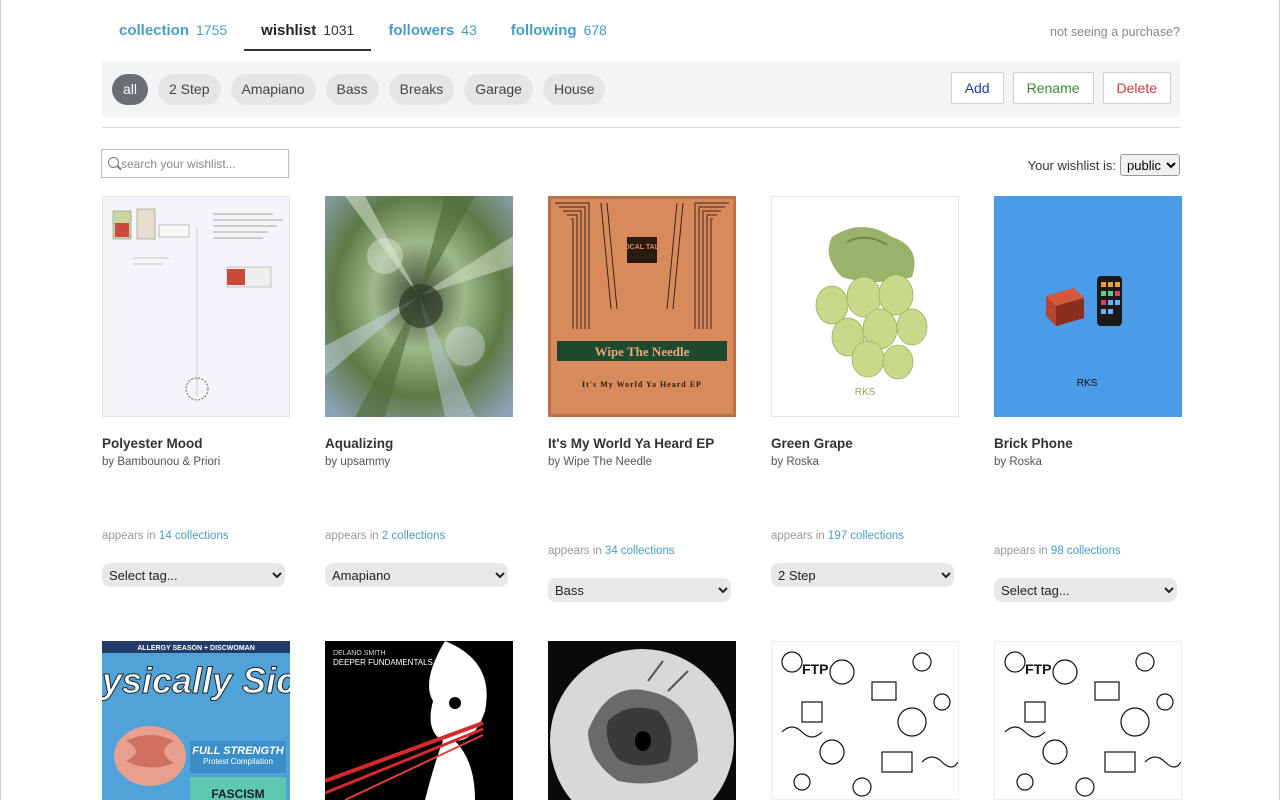 The height and width of the screenshot is (800, 1280). I want to click on cover-top-text: ALLERGY SEASON + DISCWOMAN, so click(196, 648).